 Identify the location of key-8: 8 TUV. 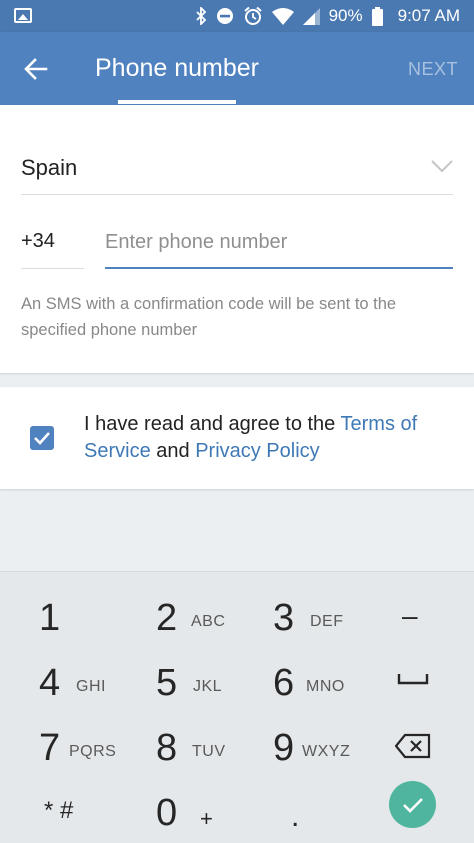
(201, 757).